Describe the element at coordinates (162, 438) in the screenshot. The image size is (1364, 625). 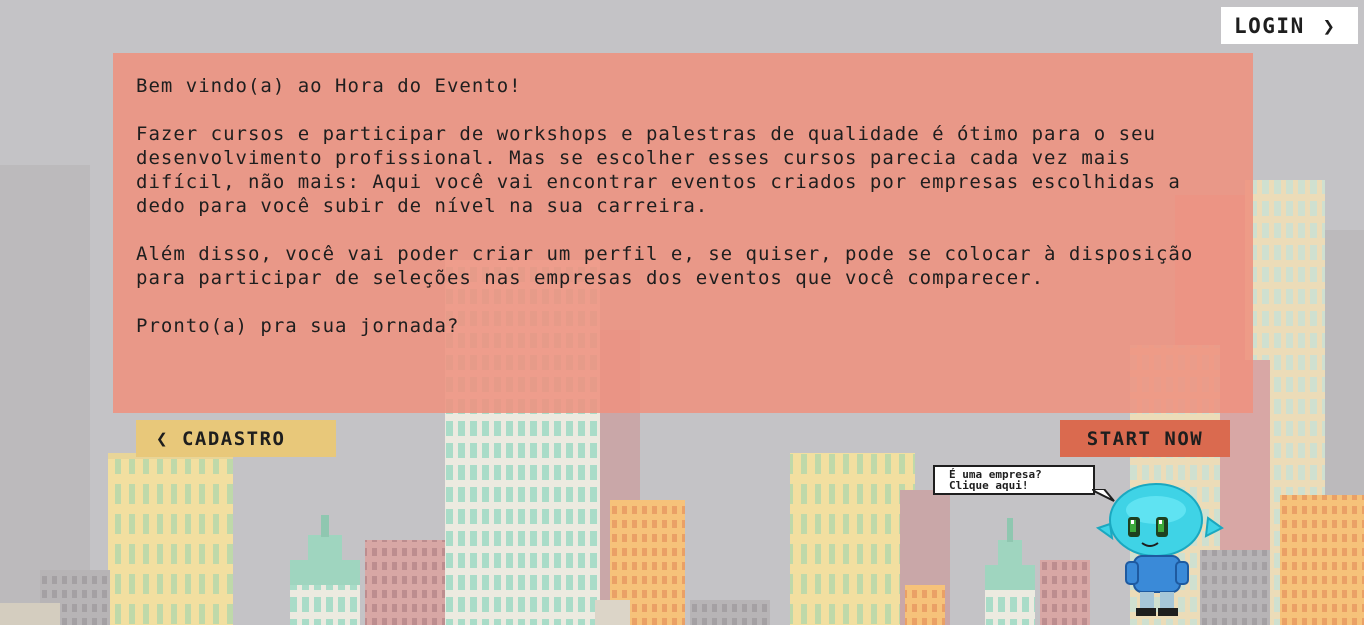
I see `chevron-left-icon: ❮` at that location.